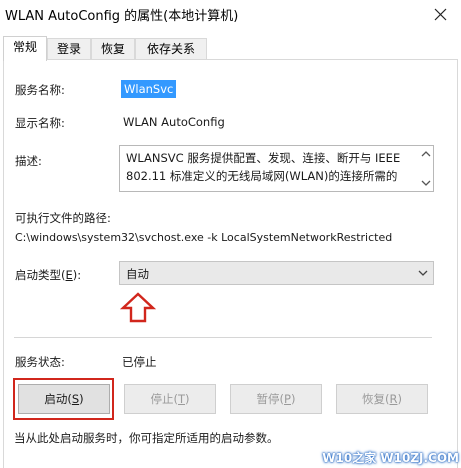 Image resolution: width=461 pixels, height=468 pixels. Describe the element at coordinates (276, 273) in the screenshot. I see `startup-type-select: 自动` at that location.